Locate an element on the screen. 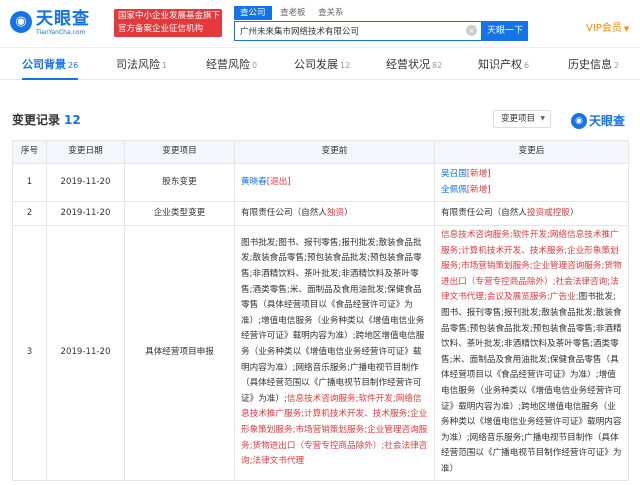  tab-label: 历史信息 is located at coordinates (590, 64).